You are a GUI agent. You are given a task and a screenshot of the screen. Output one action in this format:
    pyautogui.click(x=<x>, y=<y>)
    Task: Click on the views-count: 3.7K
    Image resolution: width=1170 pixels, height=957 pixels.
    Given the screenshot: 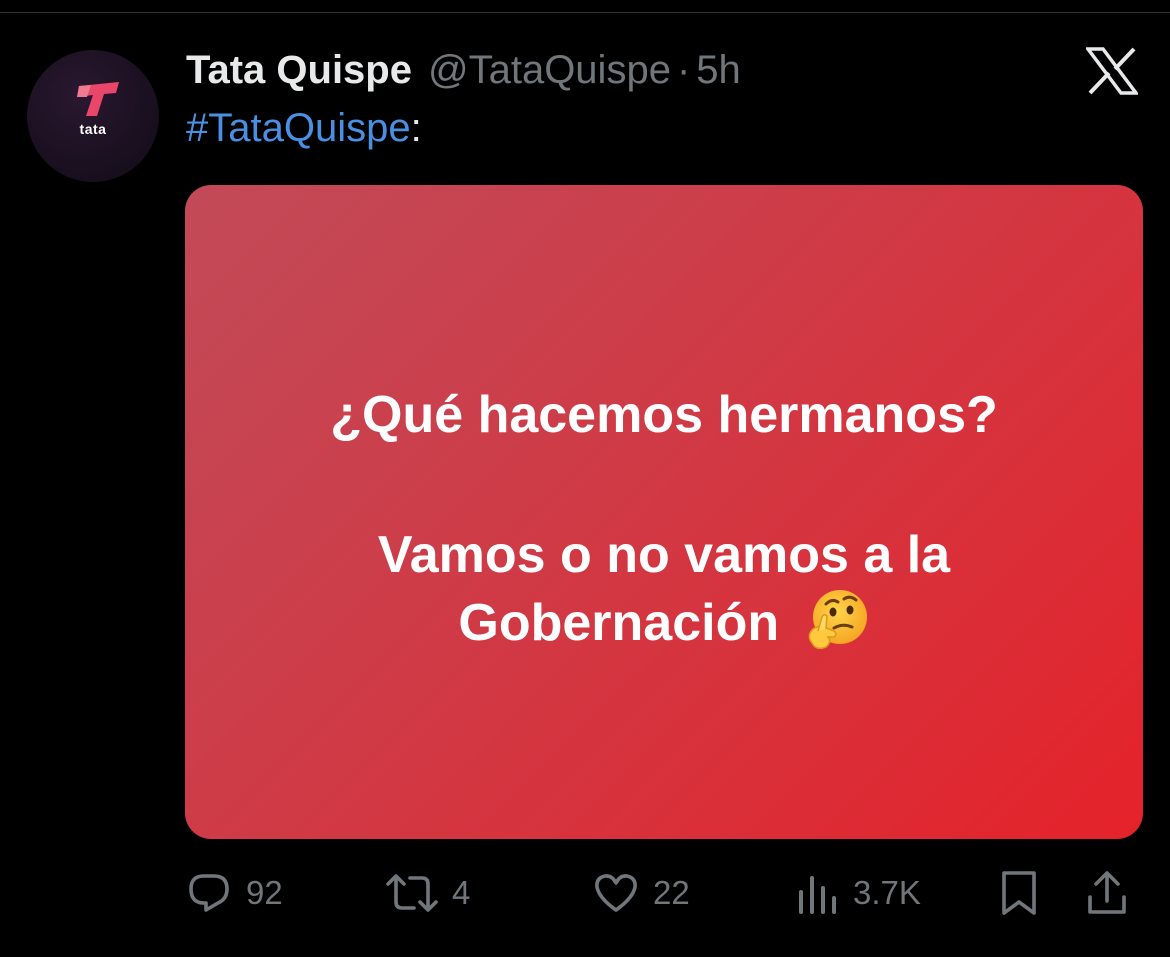 What is the action you would take?
    pyautogui.click(x=887, y=892)
    